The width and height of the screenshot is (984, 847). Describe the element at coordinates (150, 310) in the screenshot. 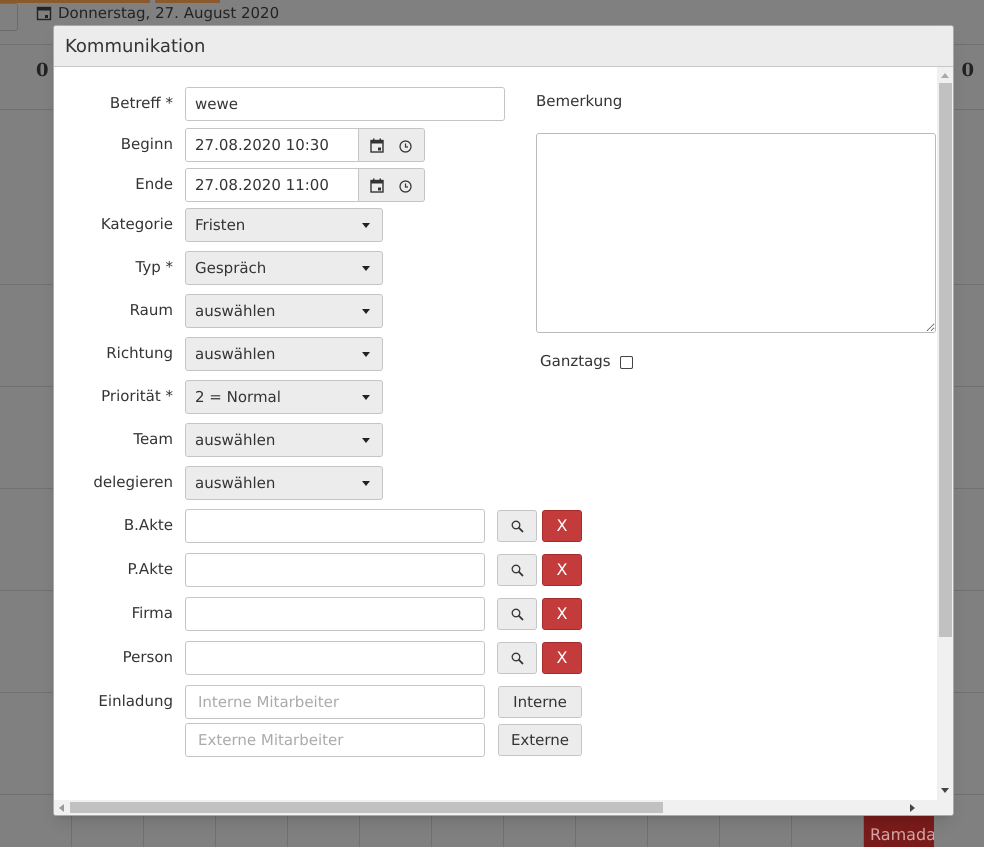

I see `field-label: Raum` at that location.